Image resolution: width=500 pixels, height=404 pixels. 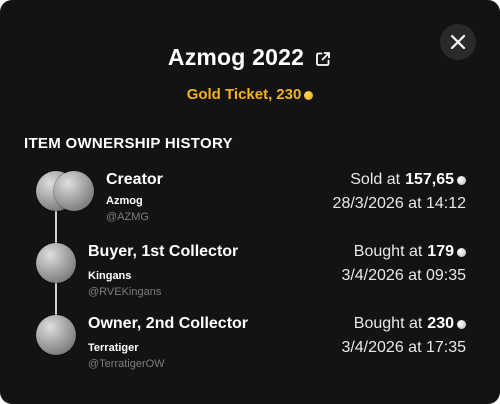 What do you see at coordinates (399, 203) in the screenshot?
I see `entry-date: 28/3/2026 at 14:12` at bounding box center [399, 203].